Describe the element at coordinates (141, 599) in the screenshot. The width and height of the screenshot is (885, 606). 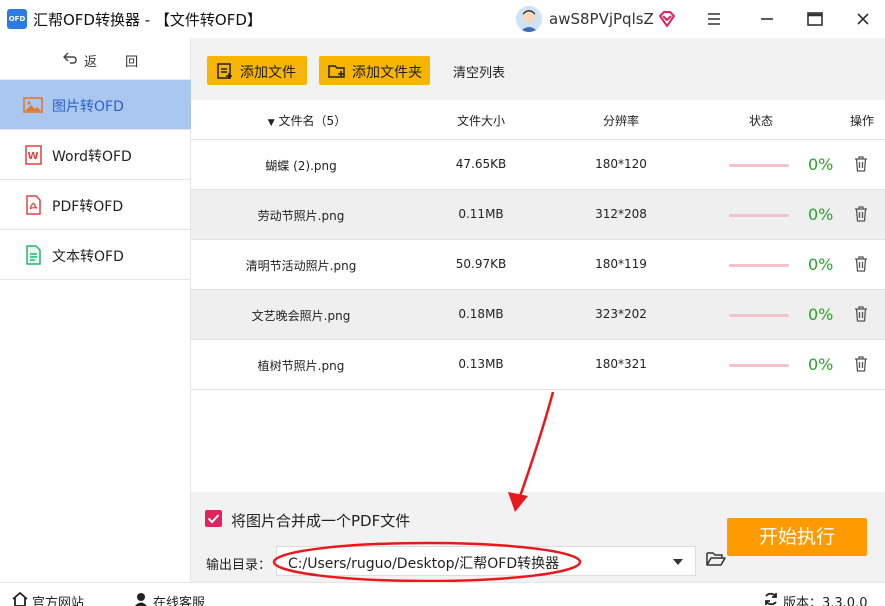
I see `support-agent-icon` at that location.